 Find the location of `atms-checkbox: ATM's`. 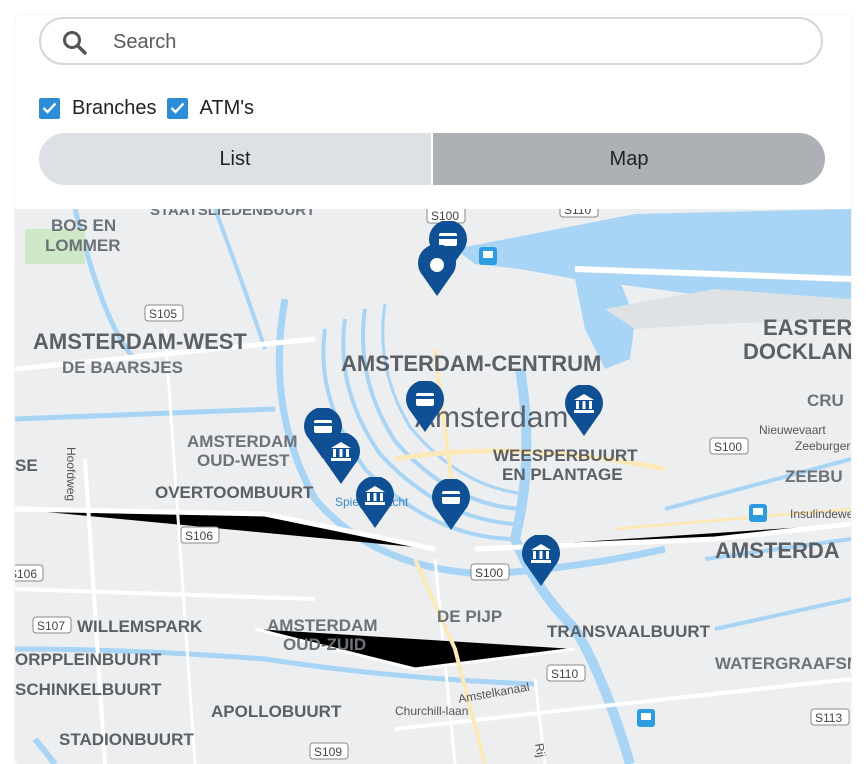

atms-checkbox: ATM's is located at coordinates (210, 108).